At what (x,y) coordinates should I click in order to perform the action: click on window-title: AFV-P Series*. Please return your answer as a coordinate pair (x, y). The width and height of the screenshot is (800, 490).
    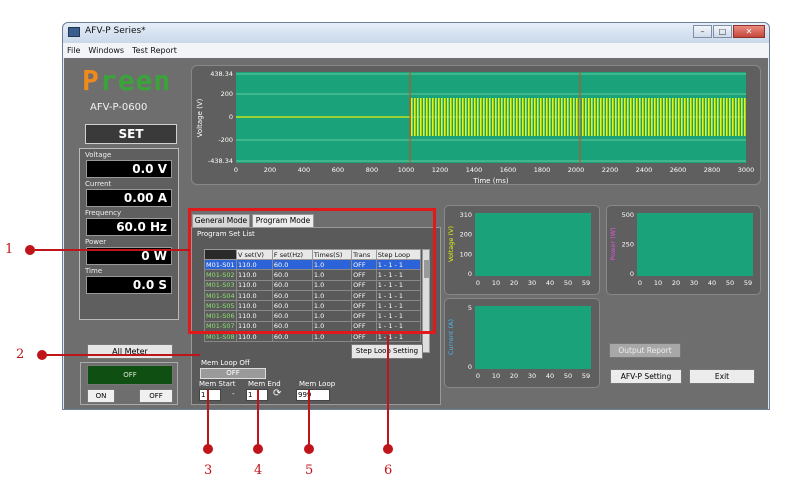
    Looking at the image, I should click on (115, 31).